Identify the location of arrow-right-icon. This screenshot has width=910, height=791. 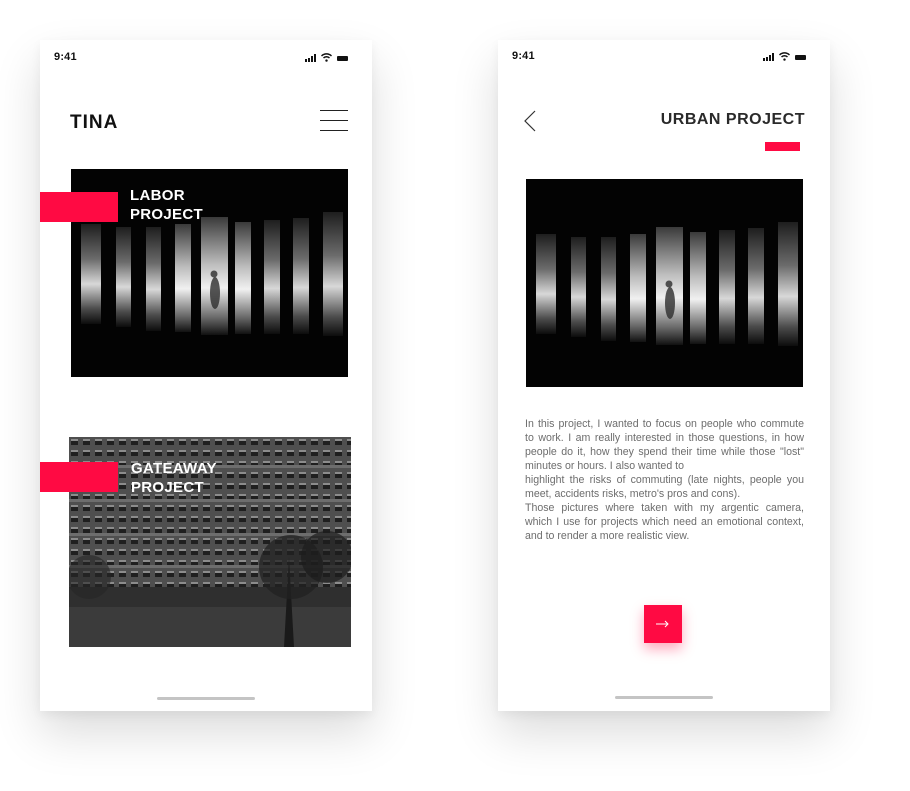
(662, 624).